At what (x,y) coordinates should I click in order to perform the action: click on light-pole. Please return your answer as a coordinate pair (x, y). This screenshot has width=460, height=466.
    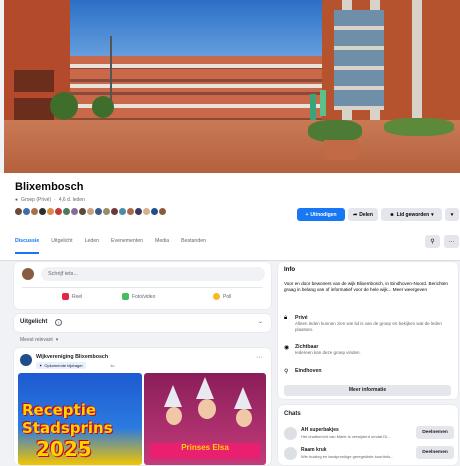
    Looking at the image, I should click on (111, 69).